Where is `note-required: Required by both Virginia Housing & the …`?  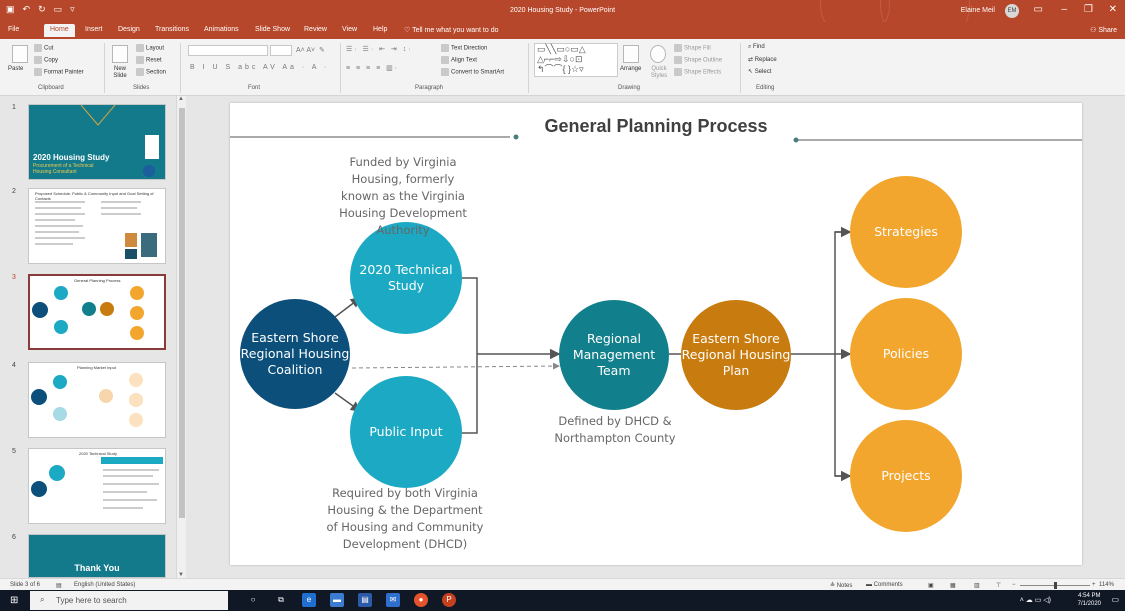 note-required: Required by both Virginia Housing & the … is located at coordinates (405, 519).